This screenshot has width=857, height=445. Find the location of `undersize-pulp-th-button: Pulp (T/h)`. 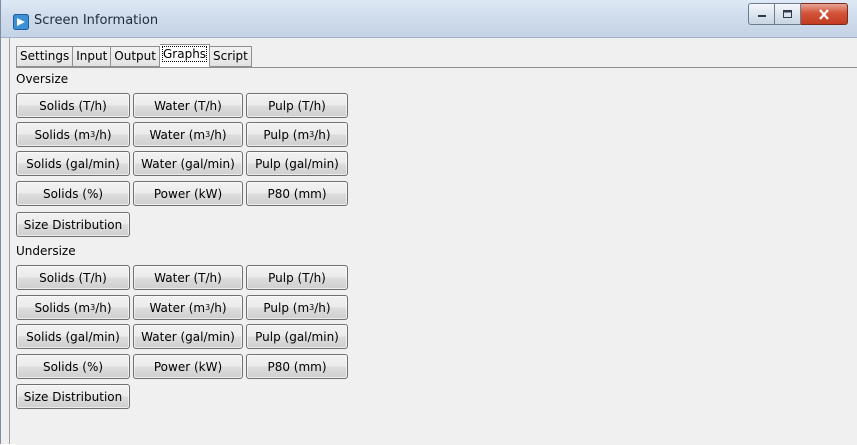

undersize-pulp-th-button: Pulp (T/h) is located at coordinates (297, 277).